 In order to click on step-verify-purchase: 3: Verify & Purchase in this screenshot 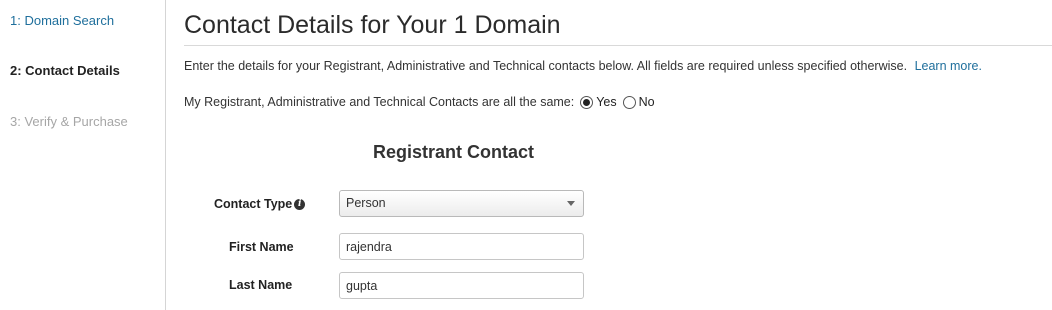, I will do `click(69, 121)`.